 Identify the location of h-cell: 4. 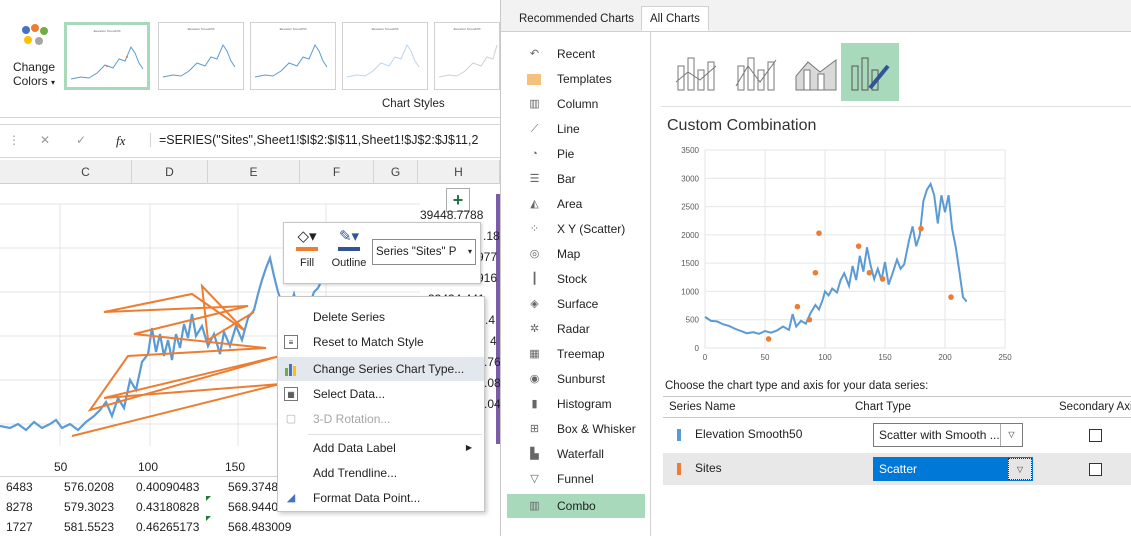
(493, 341).